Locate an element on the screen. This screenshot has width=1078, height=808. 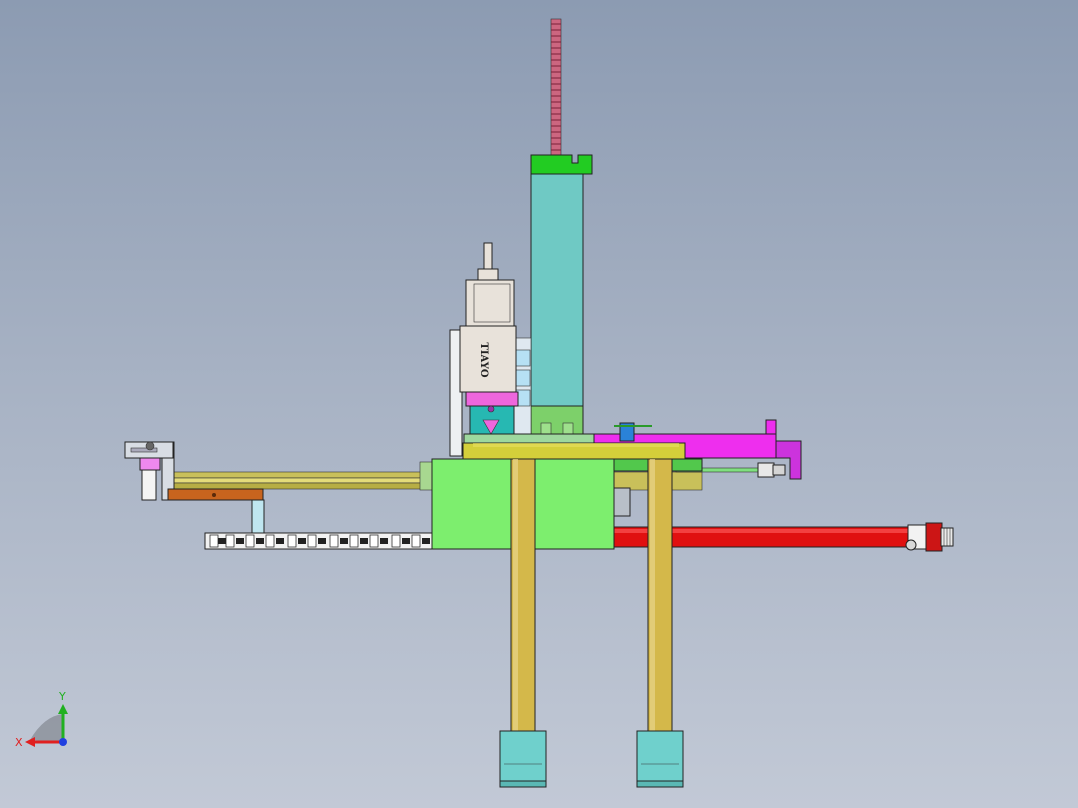
motor-brand-label: TIAYO is located at coordinates (483, 360).